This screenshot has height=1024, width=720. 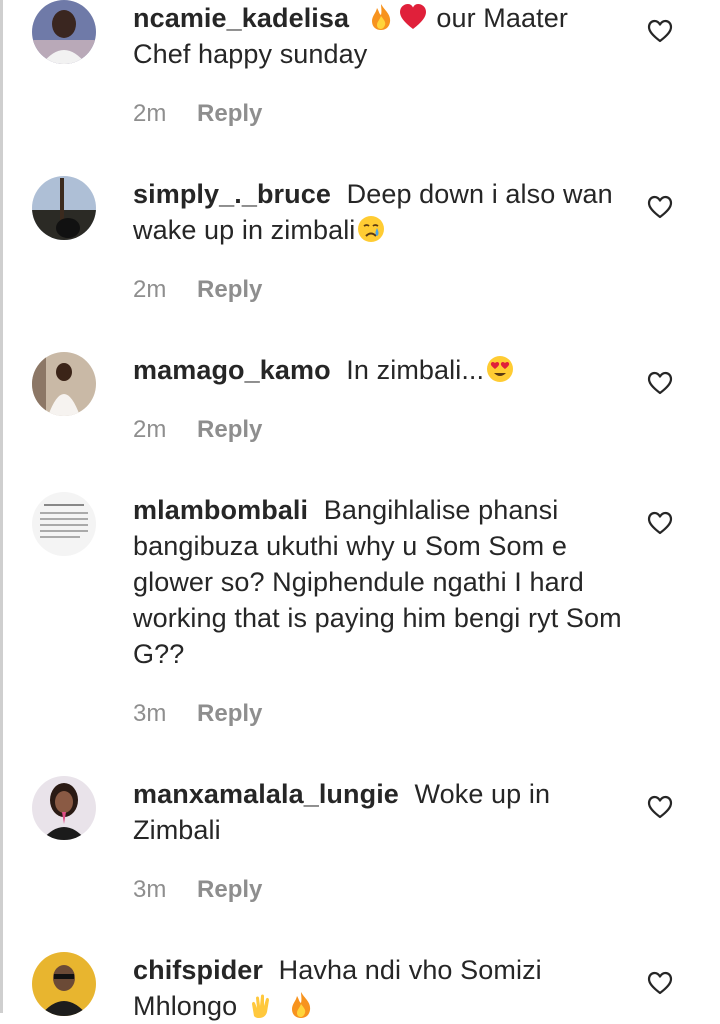 I want to click on red-heart-emoji, so click(x=412, y=16).